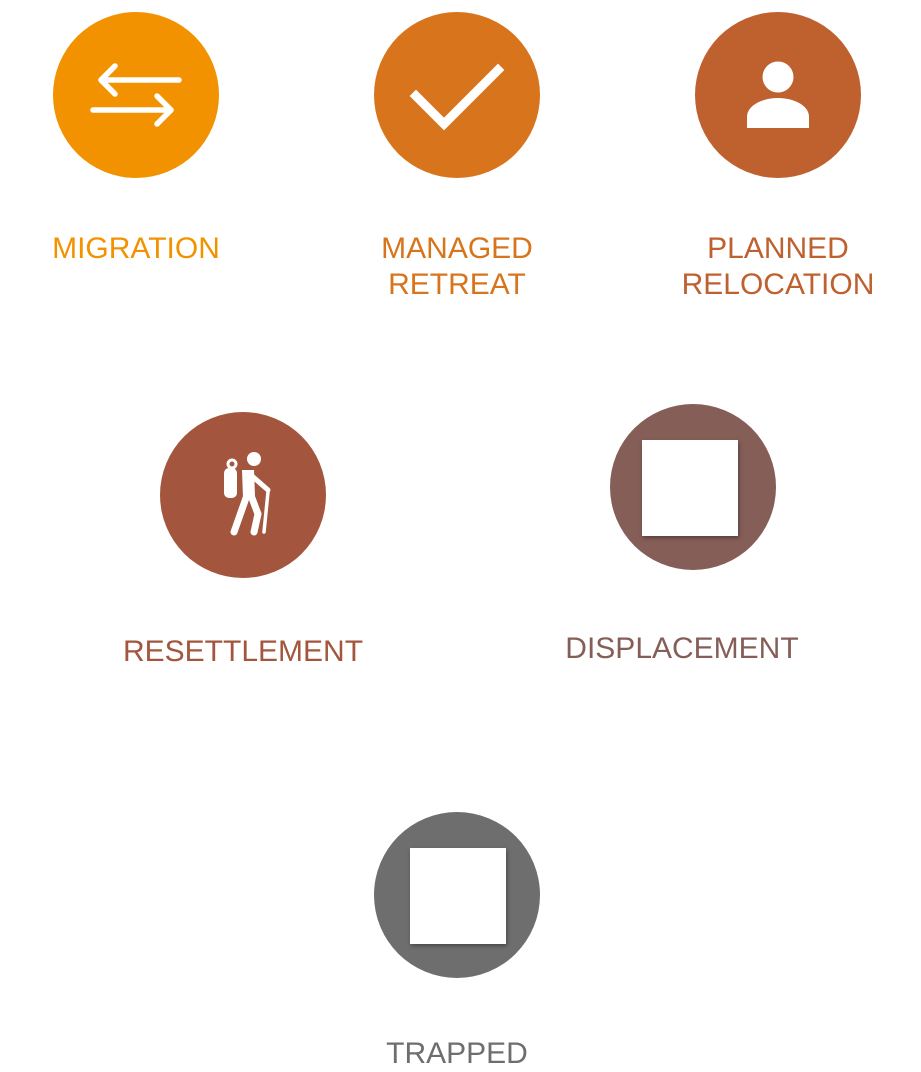 This screenshot has height=1072, width=921. I want to click on planned-relocation-circle, so click(778, 95).